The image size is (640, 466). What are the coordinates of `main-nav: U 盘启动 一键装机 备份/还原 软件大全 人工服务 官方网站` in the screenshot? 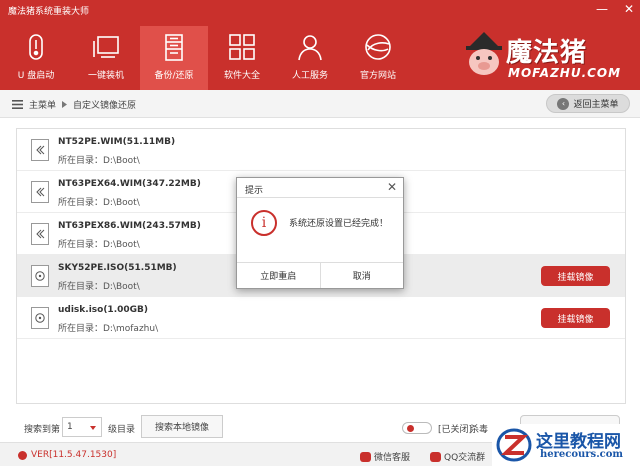 It's located at (206, 58).